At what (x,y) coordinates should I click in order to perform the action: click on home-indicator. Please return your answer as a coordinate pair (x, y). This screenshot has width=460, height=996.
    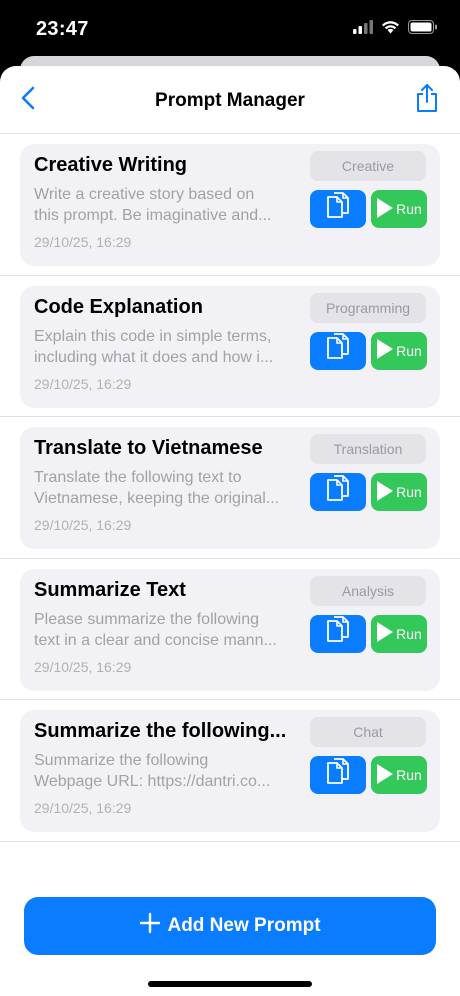
    Looking at the image, I should click on (230, 984).